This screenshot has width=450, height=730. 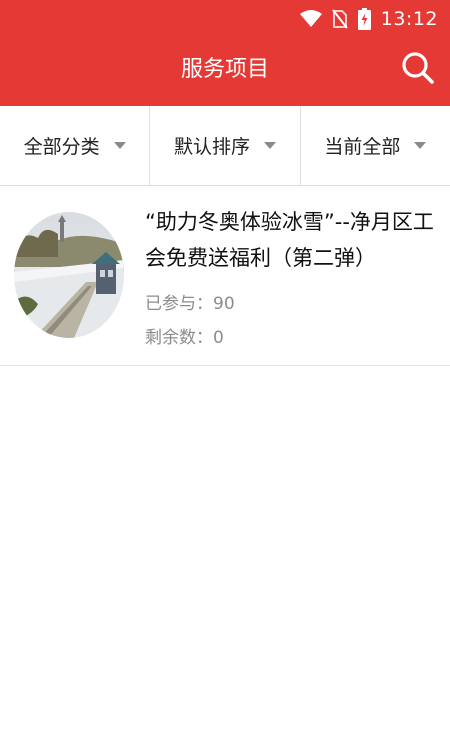 I want to click on joined-label: 已参与：, so click(x=179, y=304).